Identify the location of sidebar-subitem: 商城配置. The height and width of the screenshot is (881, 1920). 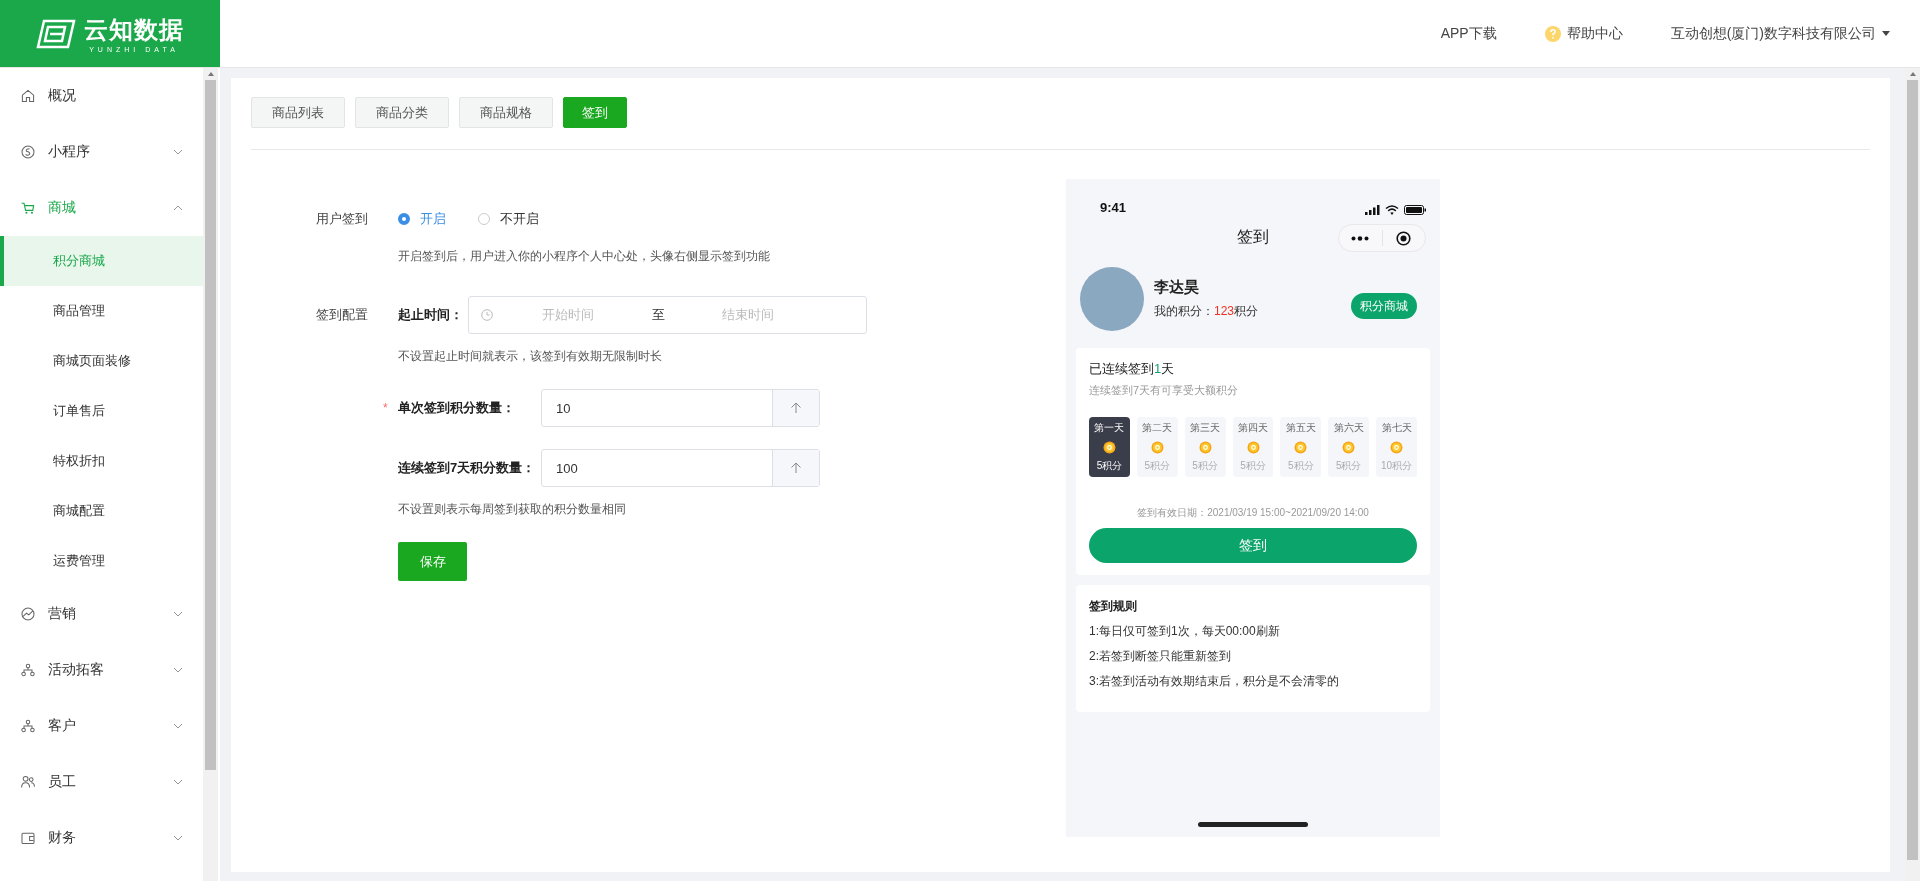
(101, 511).